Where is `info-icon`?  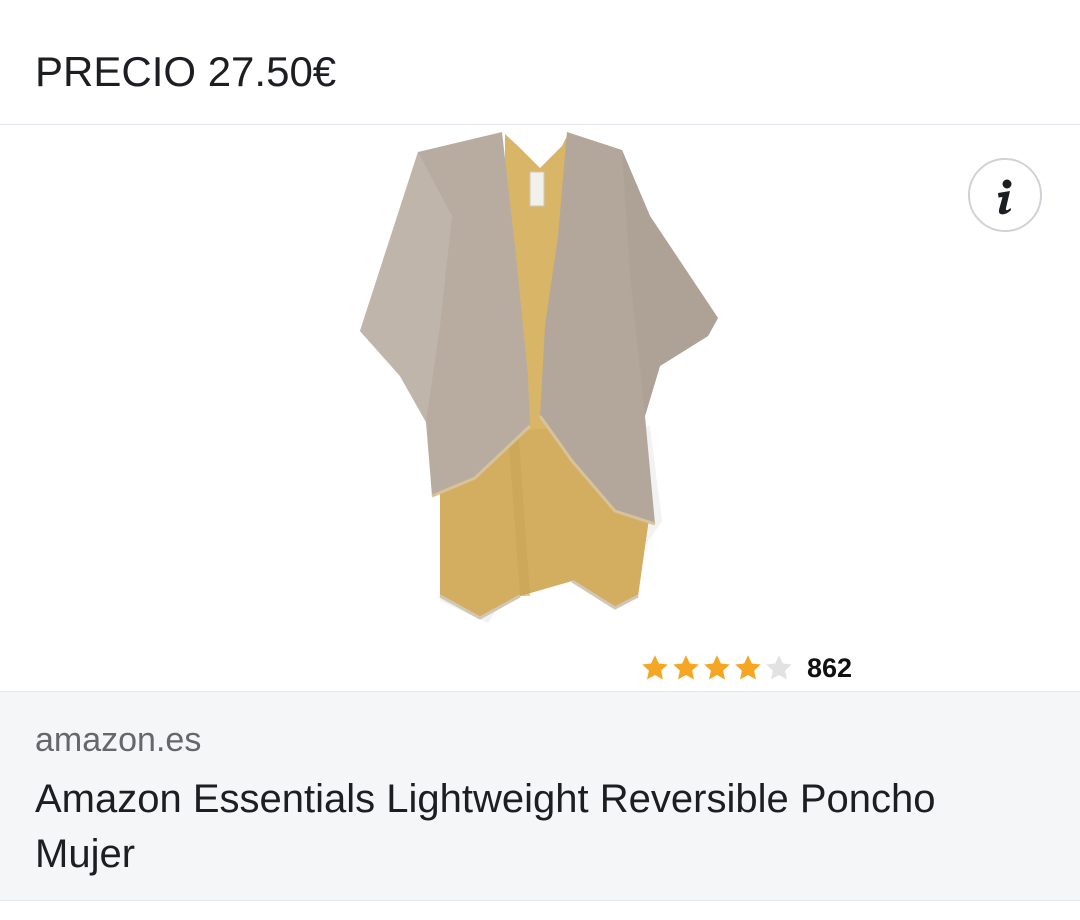
info-icon is located at coordinates (1005, 197).